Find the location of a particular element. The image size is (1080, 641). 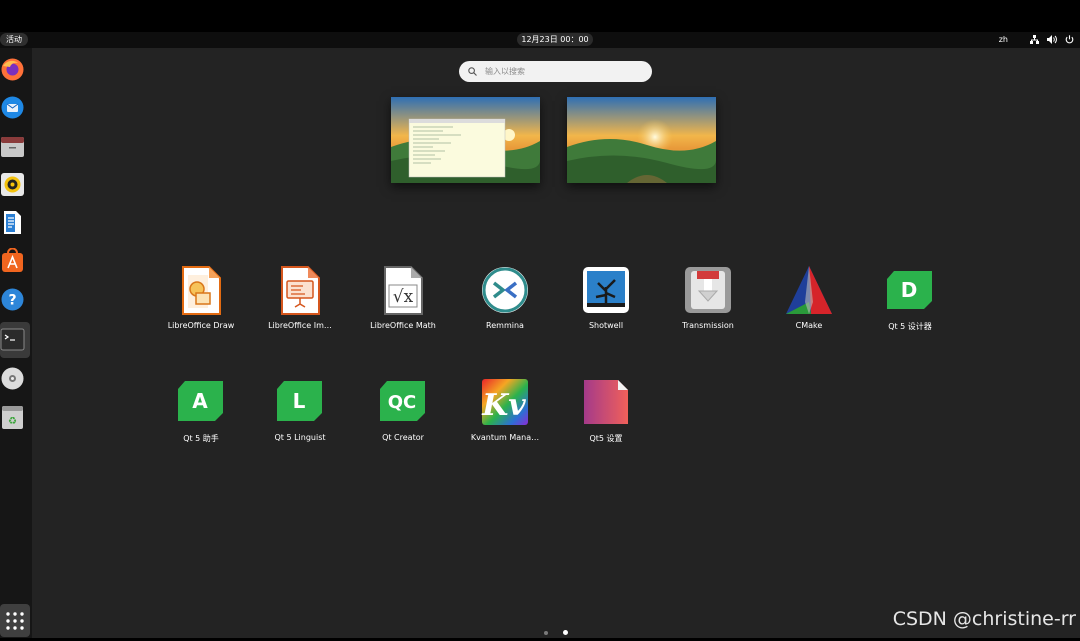

svg-text: D is located at coordinates (909, 290).